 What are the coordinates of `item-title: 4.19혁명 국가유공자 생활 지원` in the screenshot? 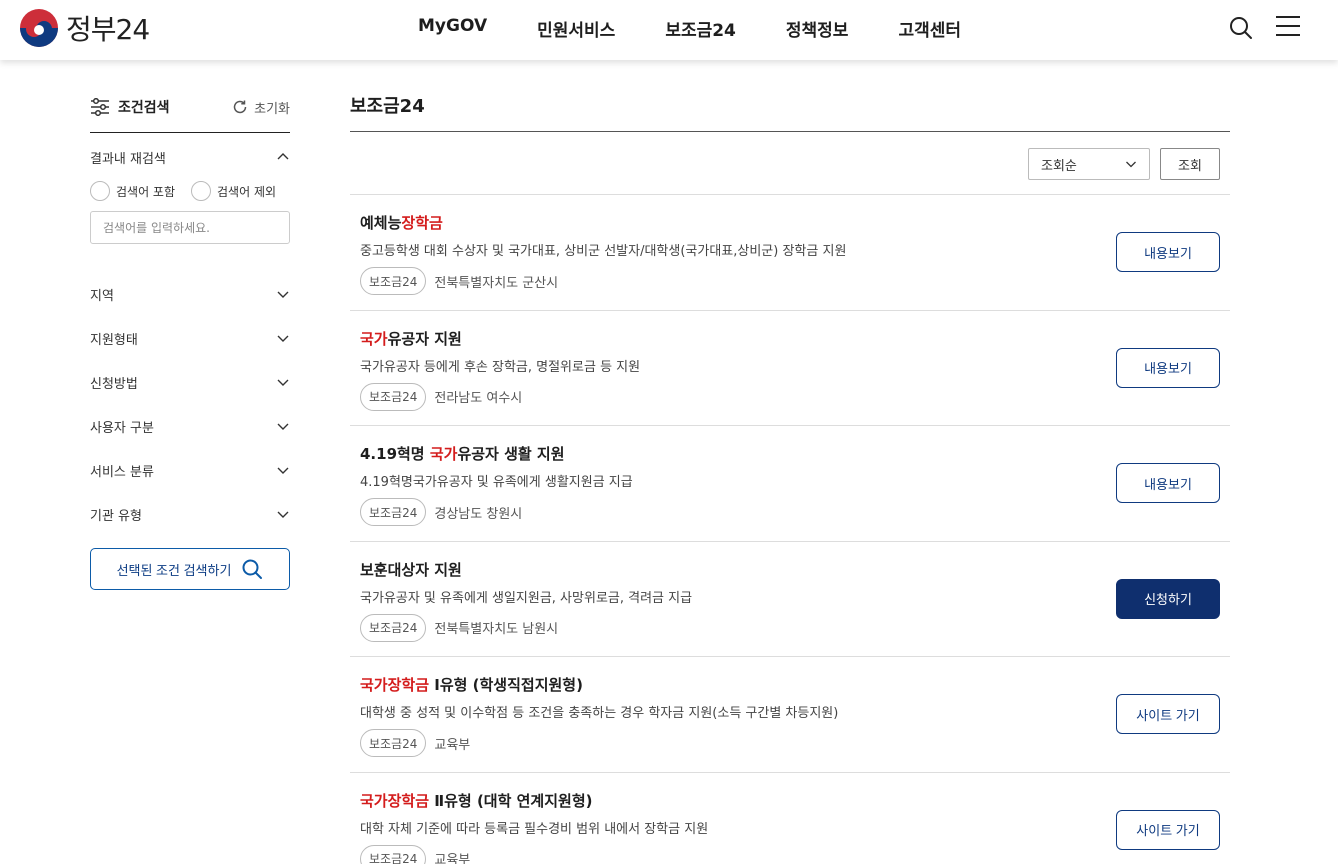 It's located at (462, 453).